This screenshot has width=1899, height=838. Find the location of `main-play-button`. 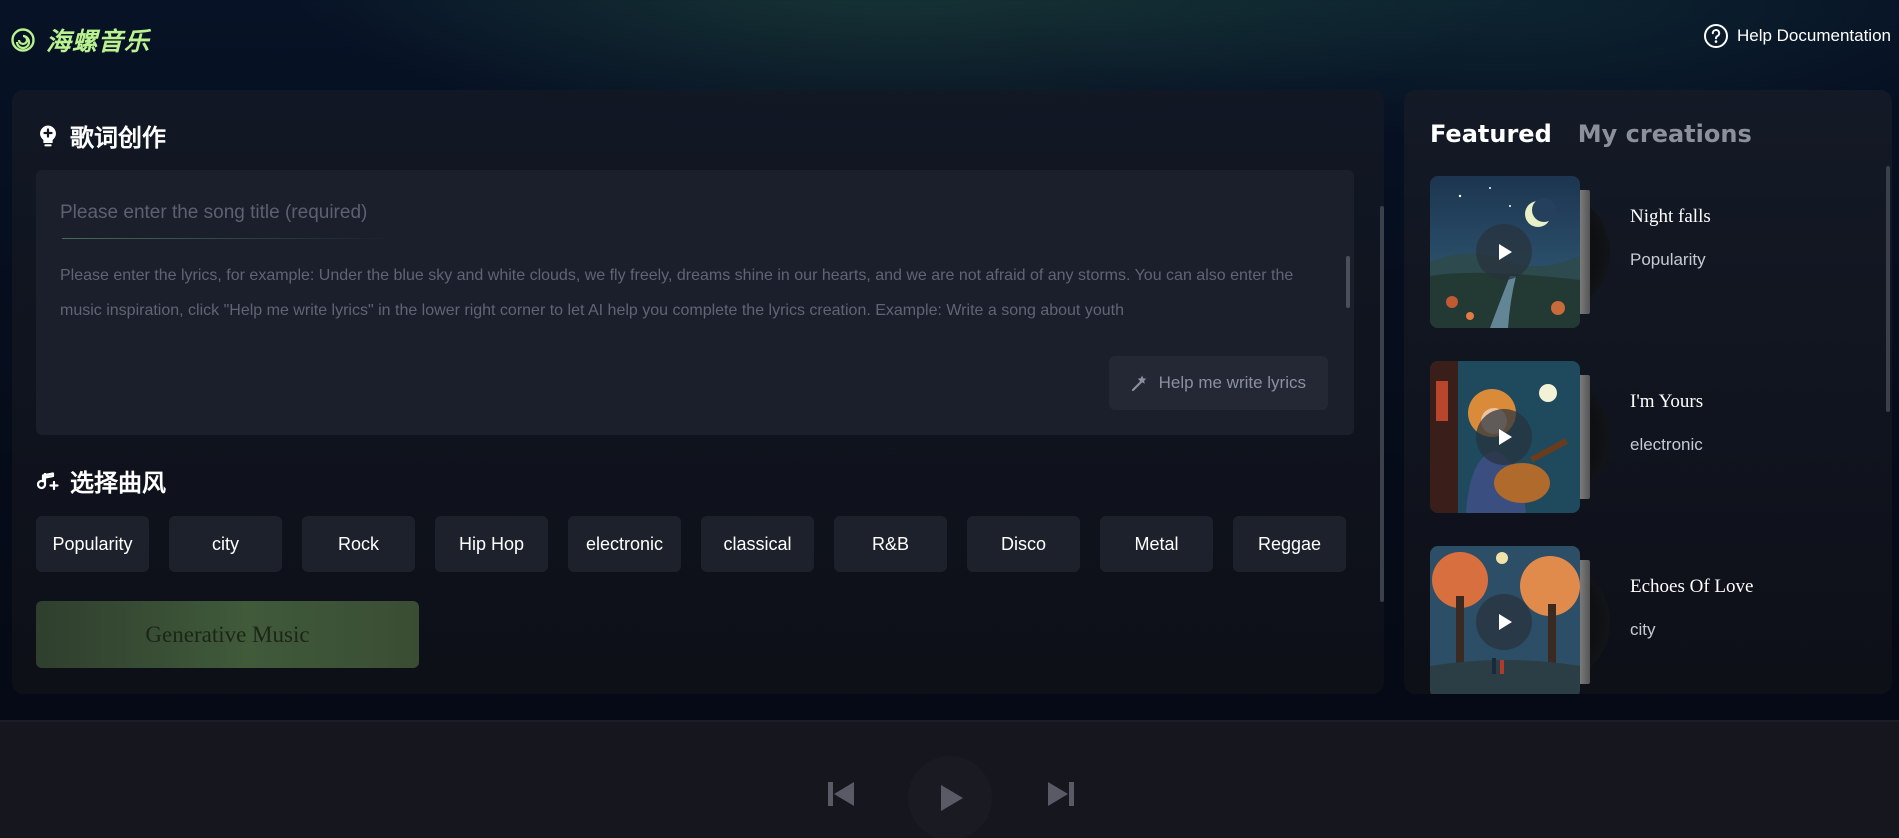

main-play-button is located at coordinates (950, 797).